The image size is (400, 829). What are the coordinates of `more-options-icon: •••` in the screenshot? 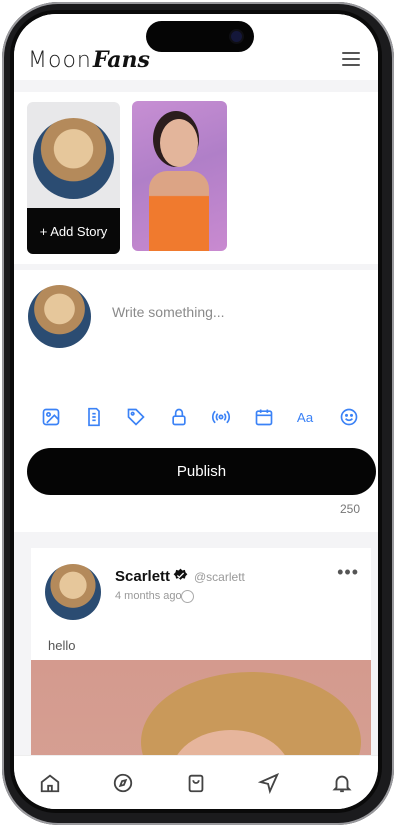 It's located at (348, 572).